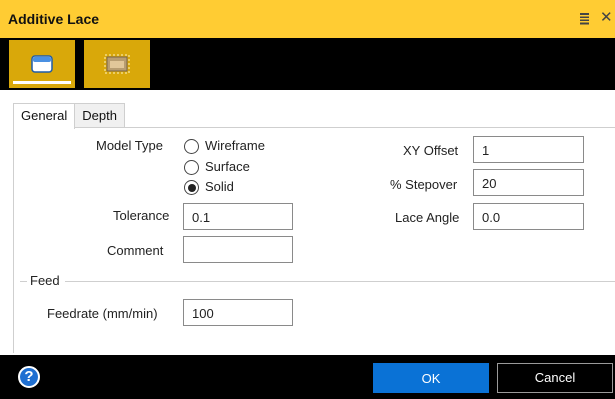 The width and height of the screenshot is (615, 399). I want to click on xy-offset-input: 1, so click(528, 149).